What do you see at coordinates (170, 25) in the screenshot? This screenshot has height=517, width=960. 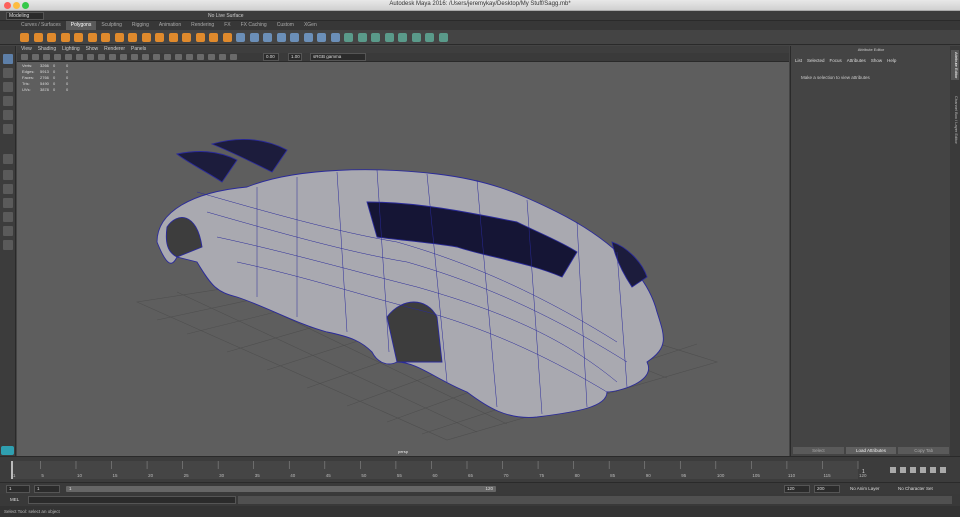 I see `shelf-tab-animation: Animation` at bounding box center [170, 25].